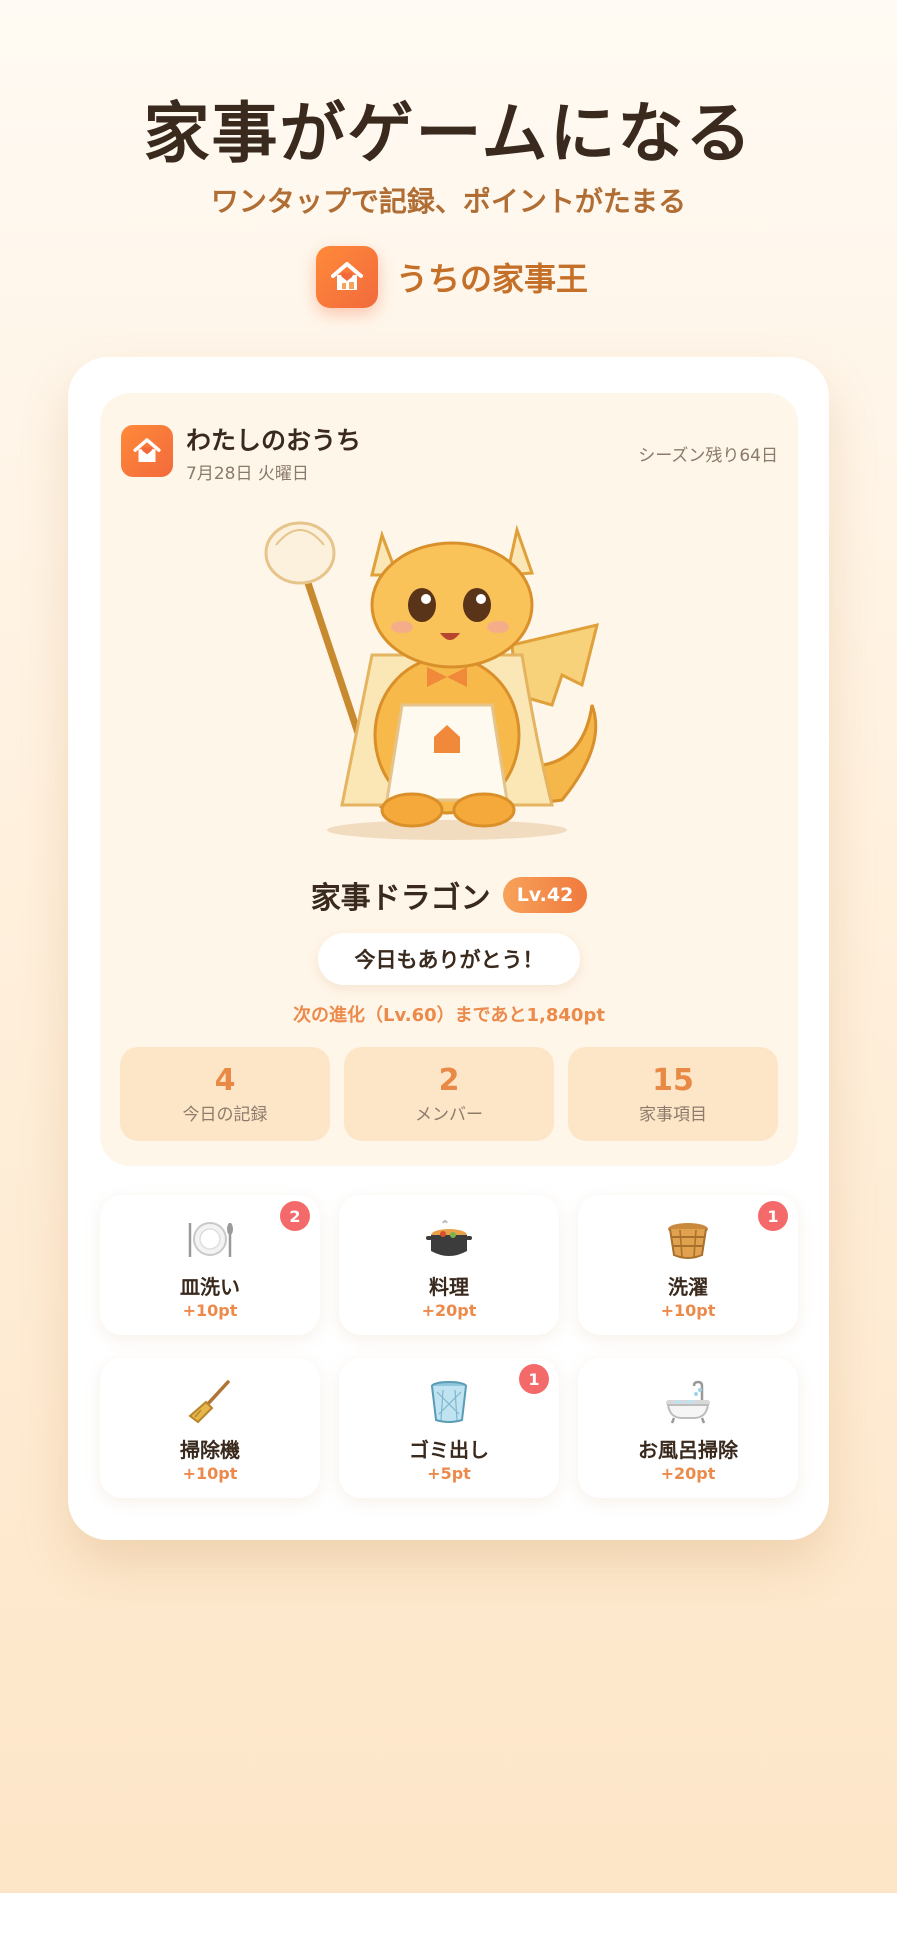 This screenshot has height=1950, width=897. Describe the element at coordinates (688, 1287) in the screenshot. I see `chore-name: 洗濯` at that location.